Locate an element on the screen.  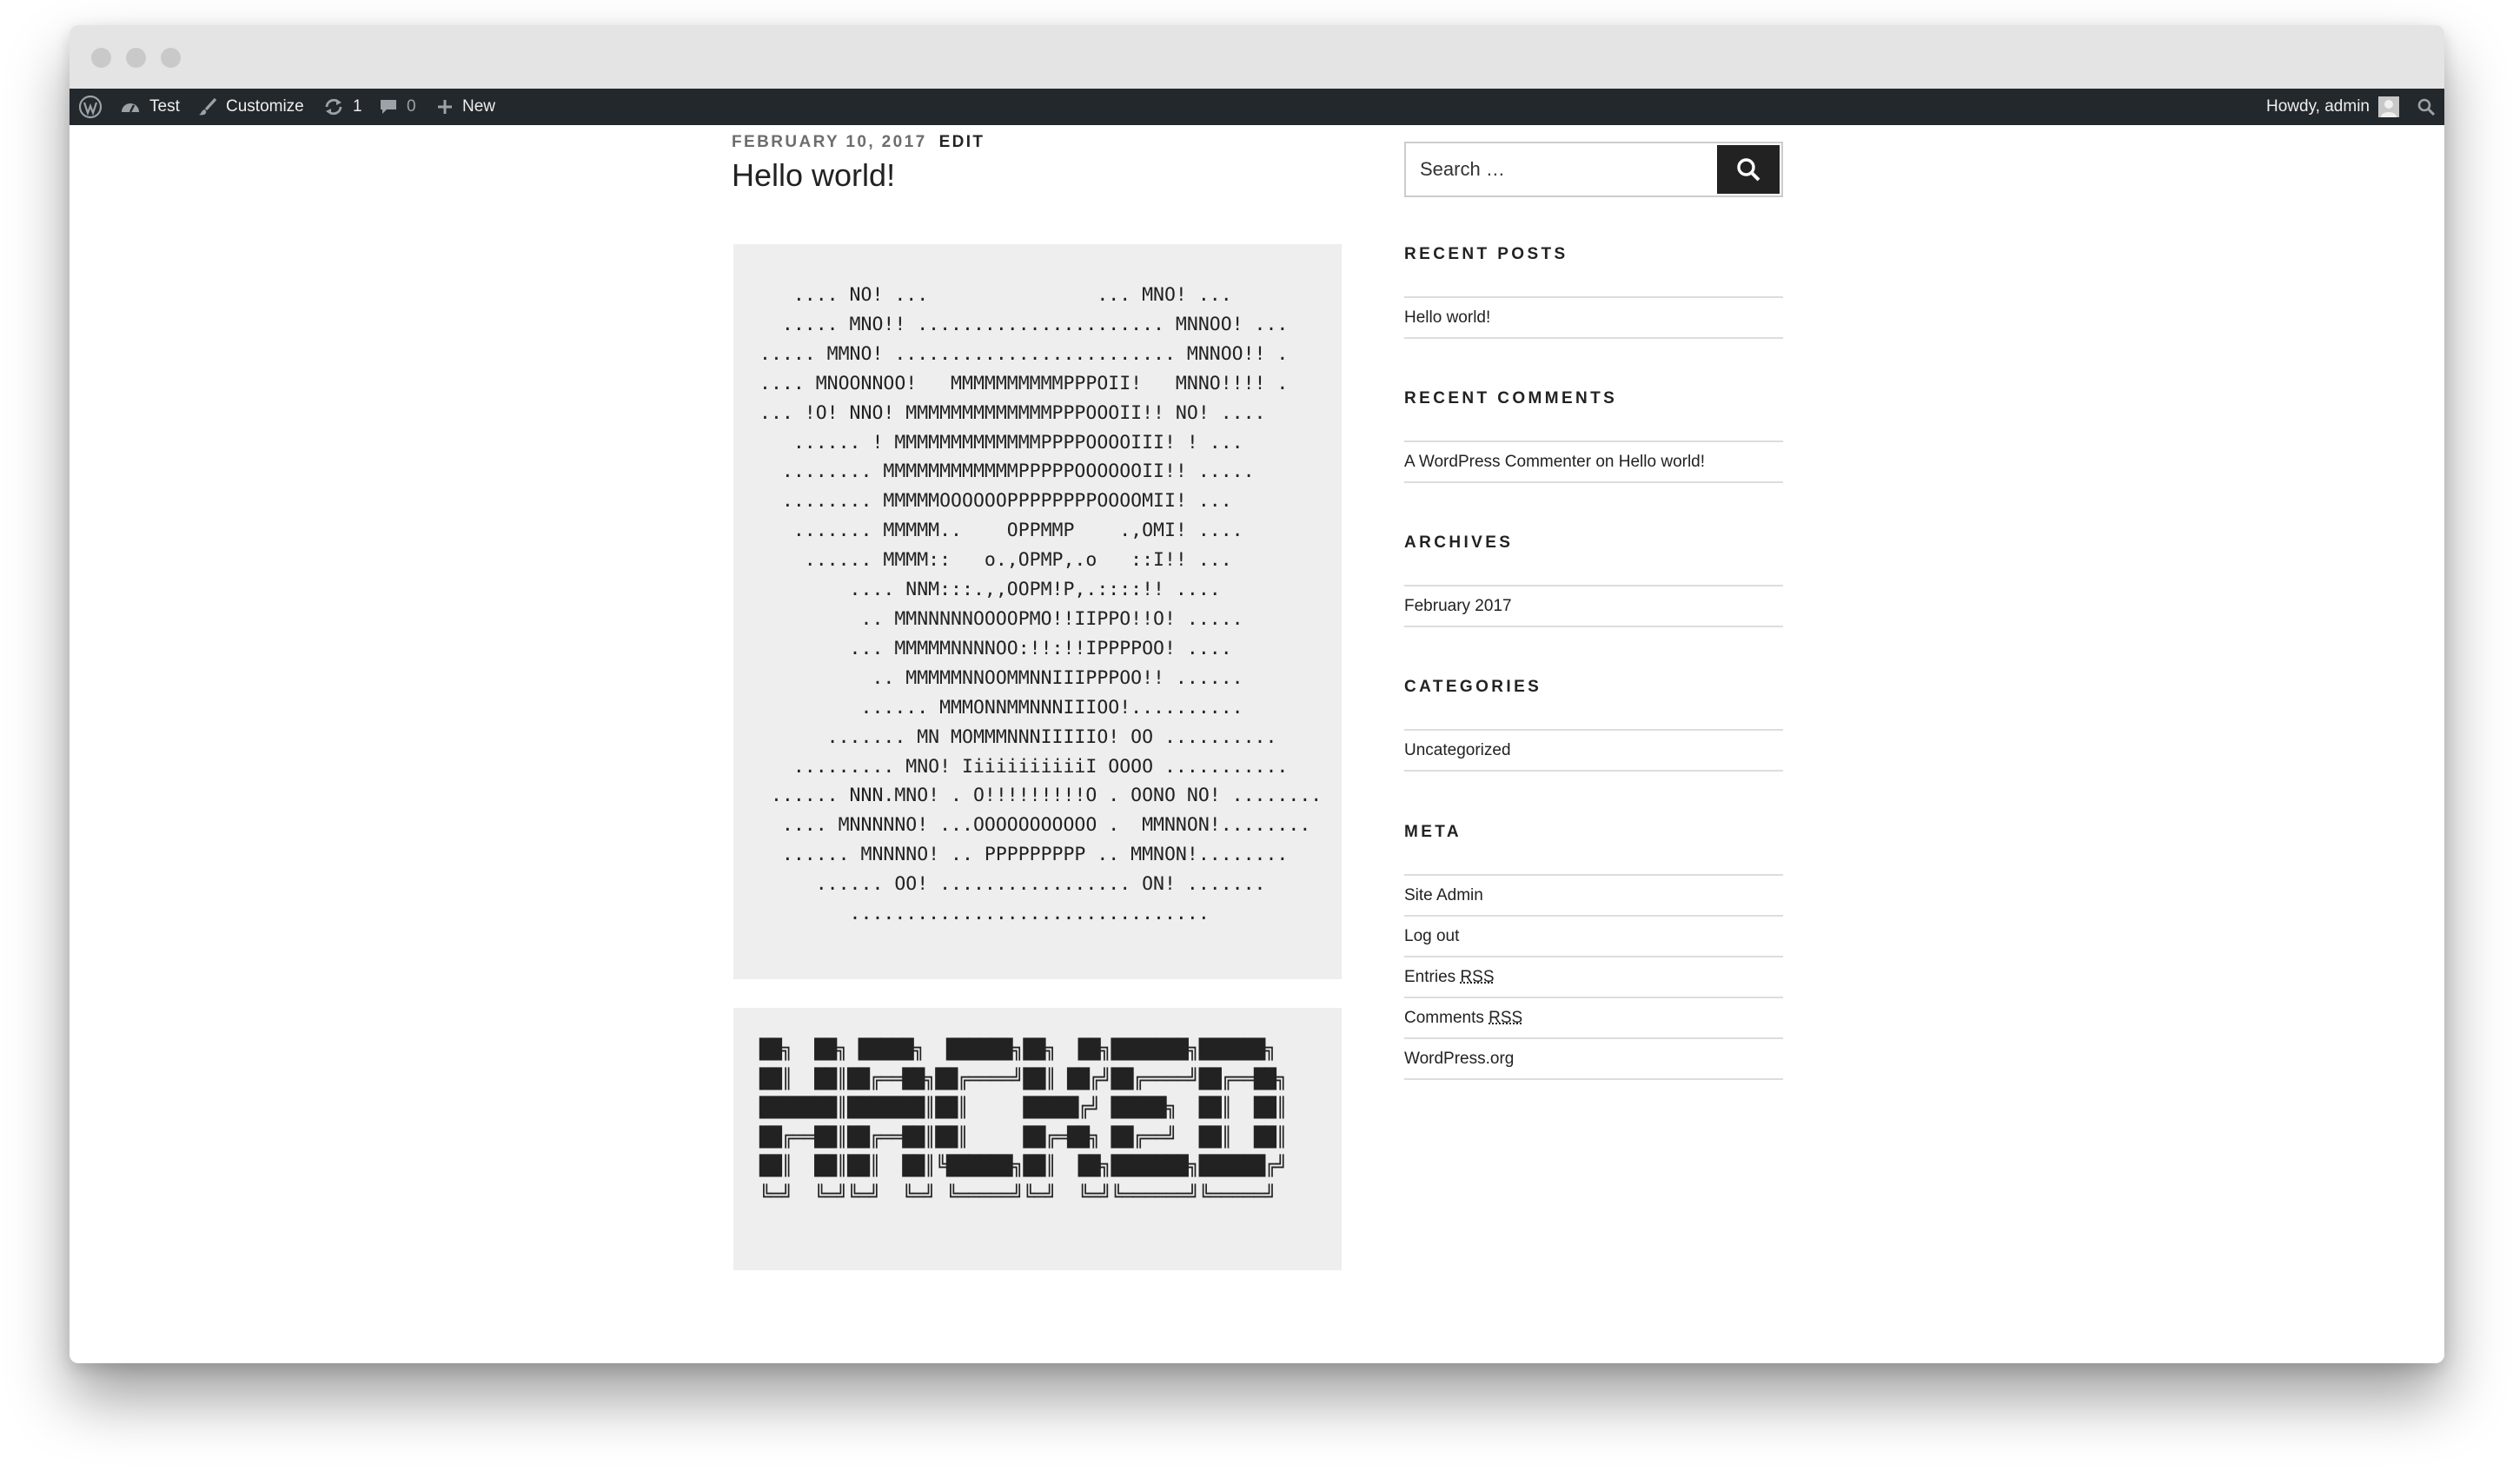
dashboard-icon is located at coordinates (130, 108).